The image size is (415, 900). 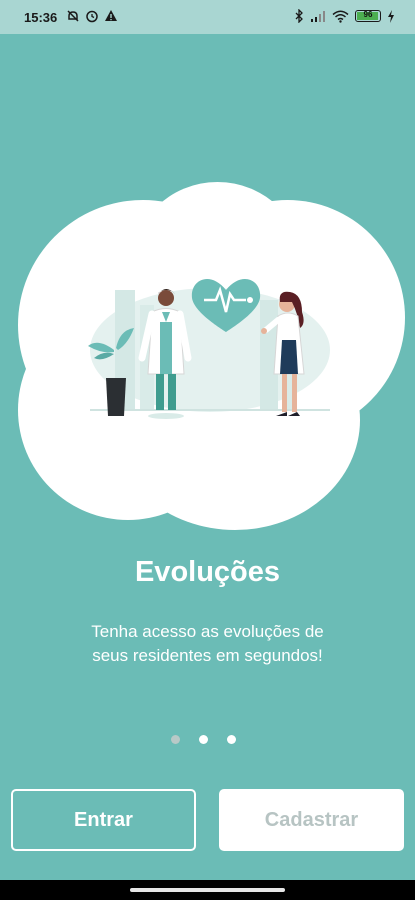 What do you see at coordinates (391, 16) in the screenshot?
I see `charging-icon` at bounding box center [391, 16].